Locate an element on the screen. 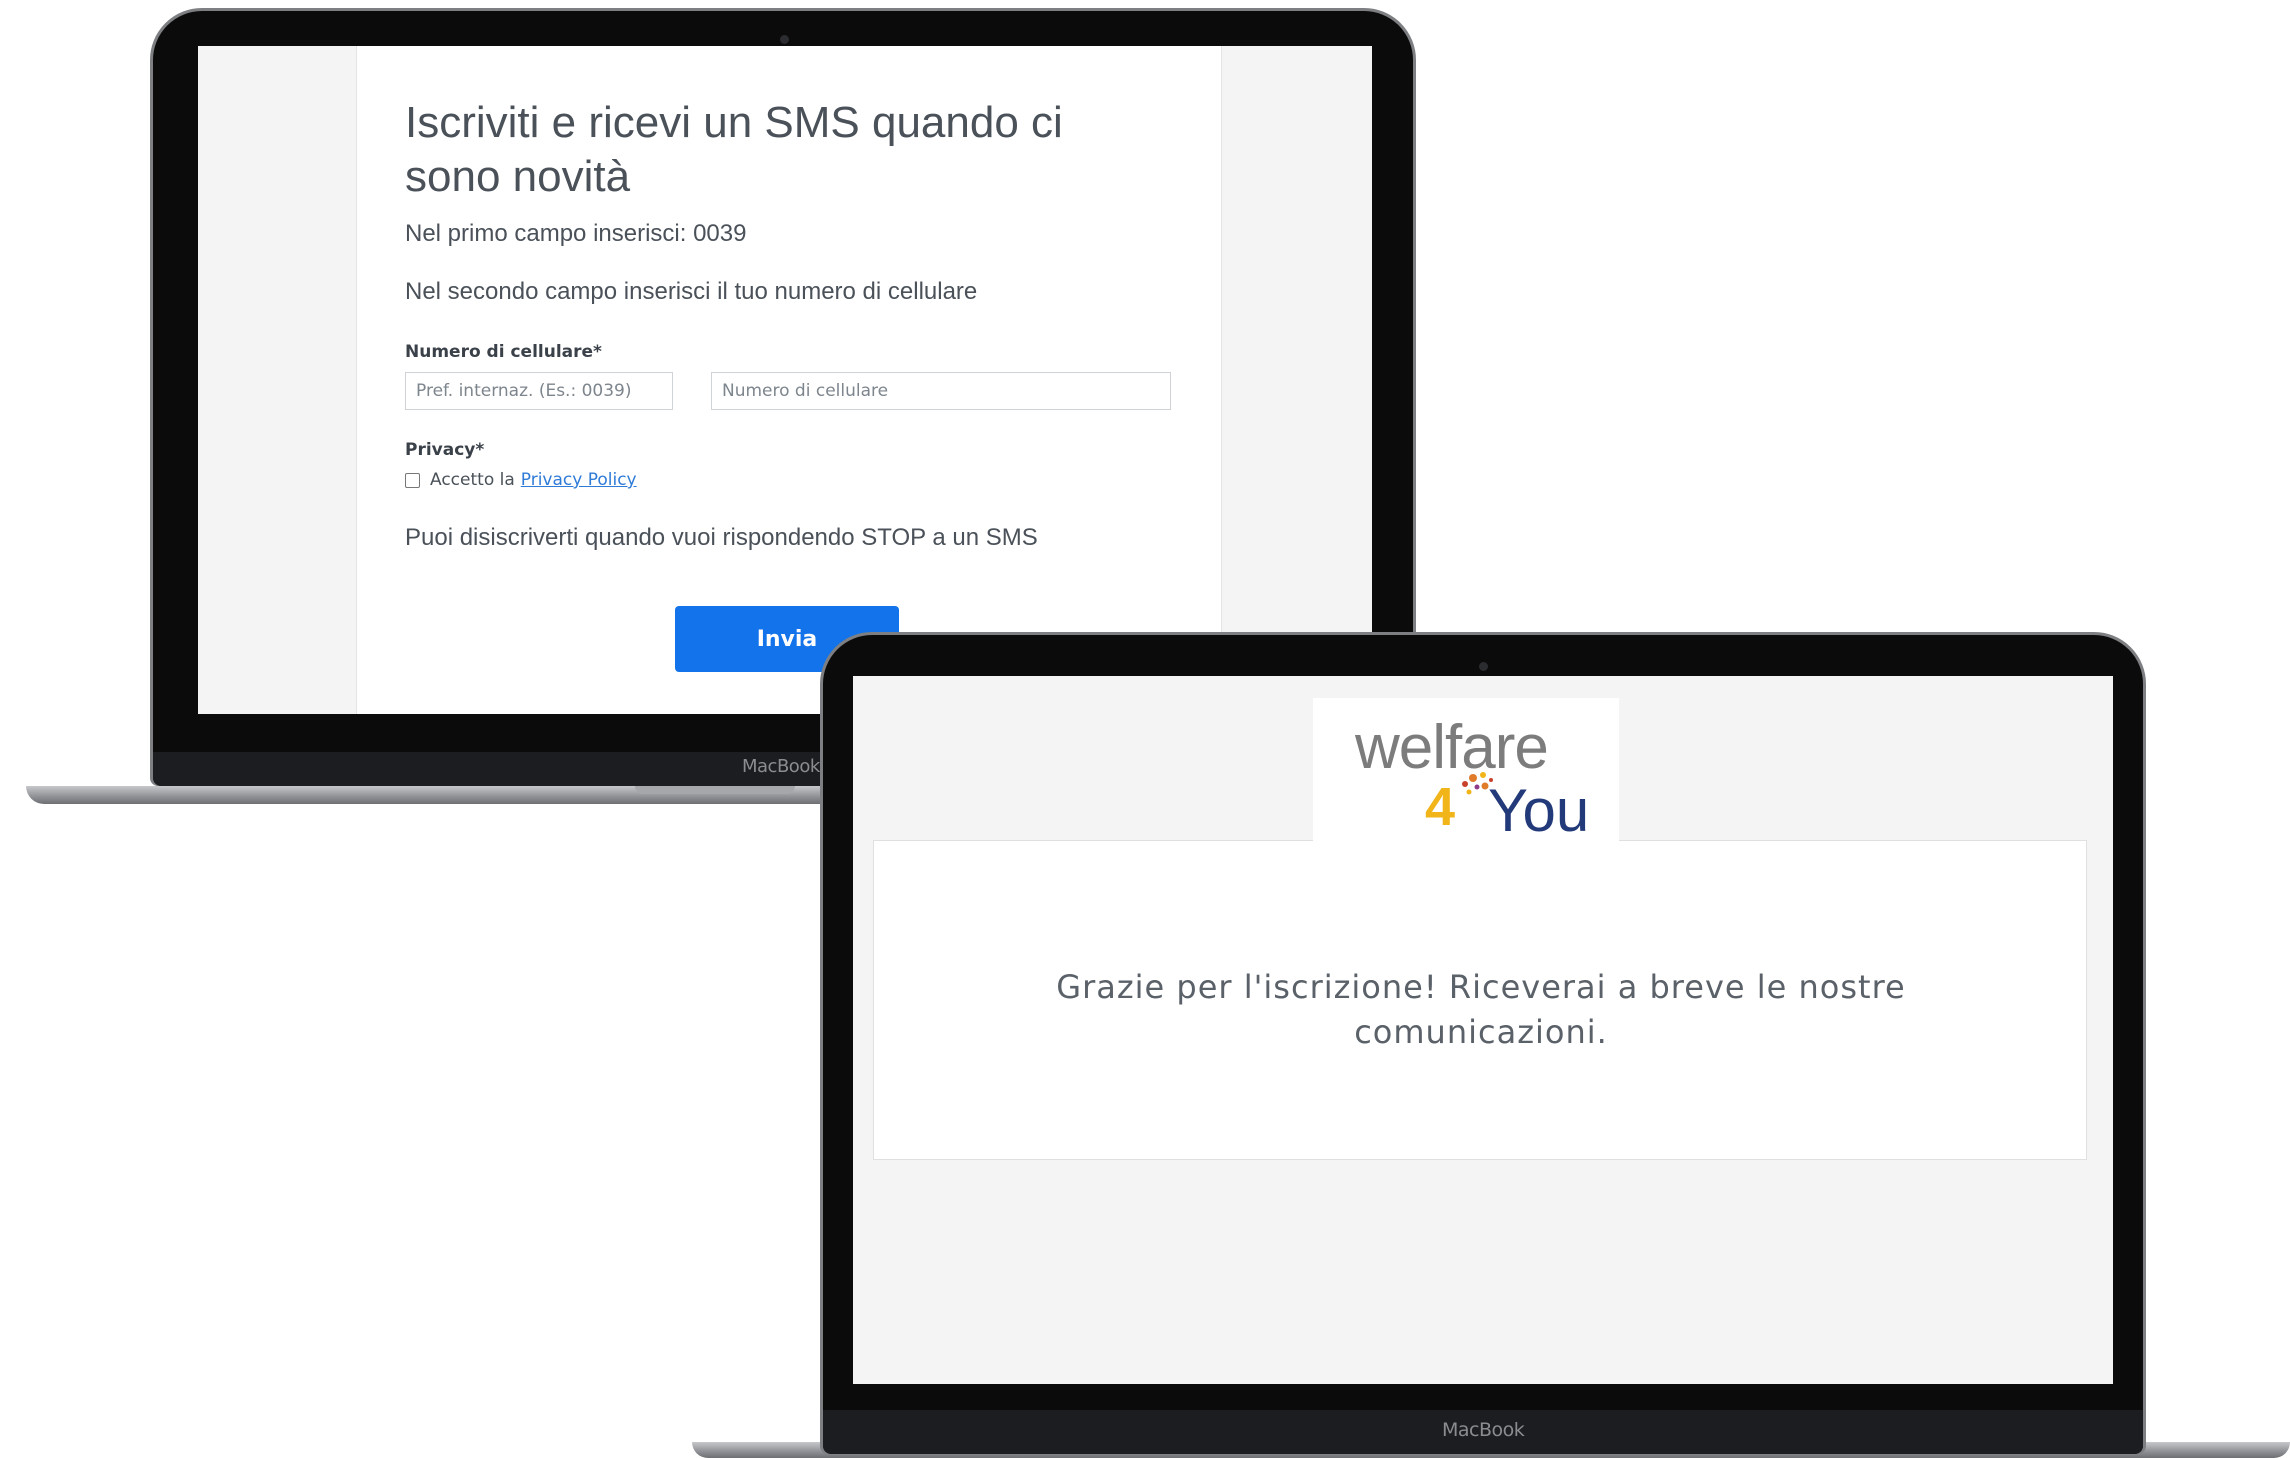 The height and width of the screenshot is (1458, 2290). privacy-checkbox is located at coordinates (412, 480).